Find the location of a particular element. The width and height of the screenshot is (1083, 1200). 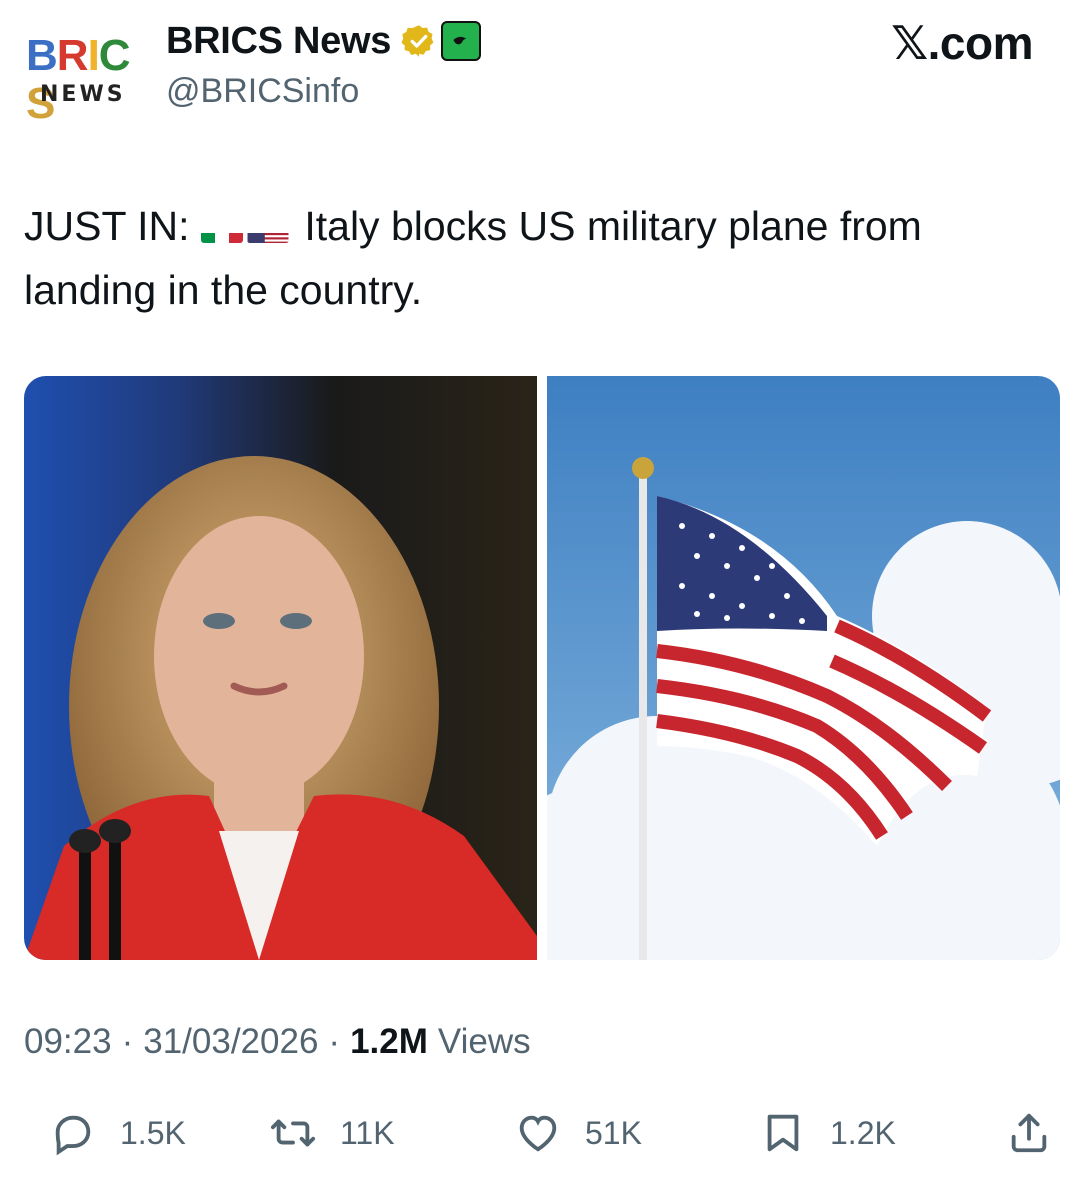

reply-button: 1.5K is located at coordinates (118, 1133).